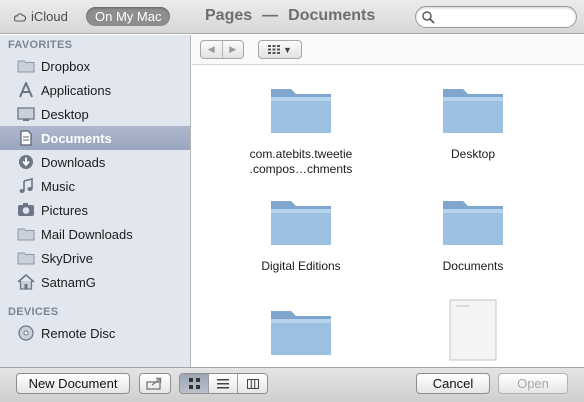 This screenshot has height=402, width=584. Describe the element at coordinates (76, 138) in the screenshot. I see `sidebar-item-label: Documents` at that location.